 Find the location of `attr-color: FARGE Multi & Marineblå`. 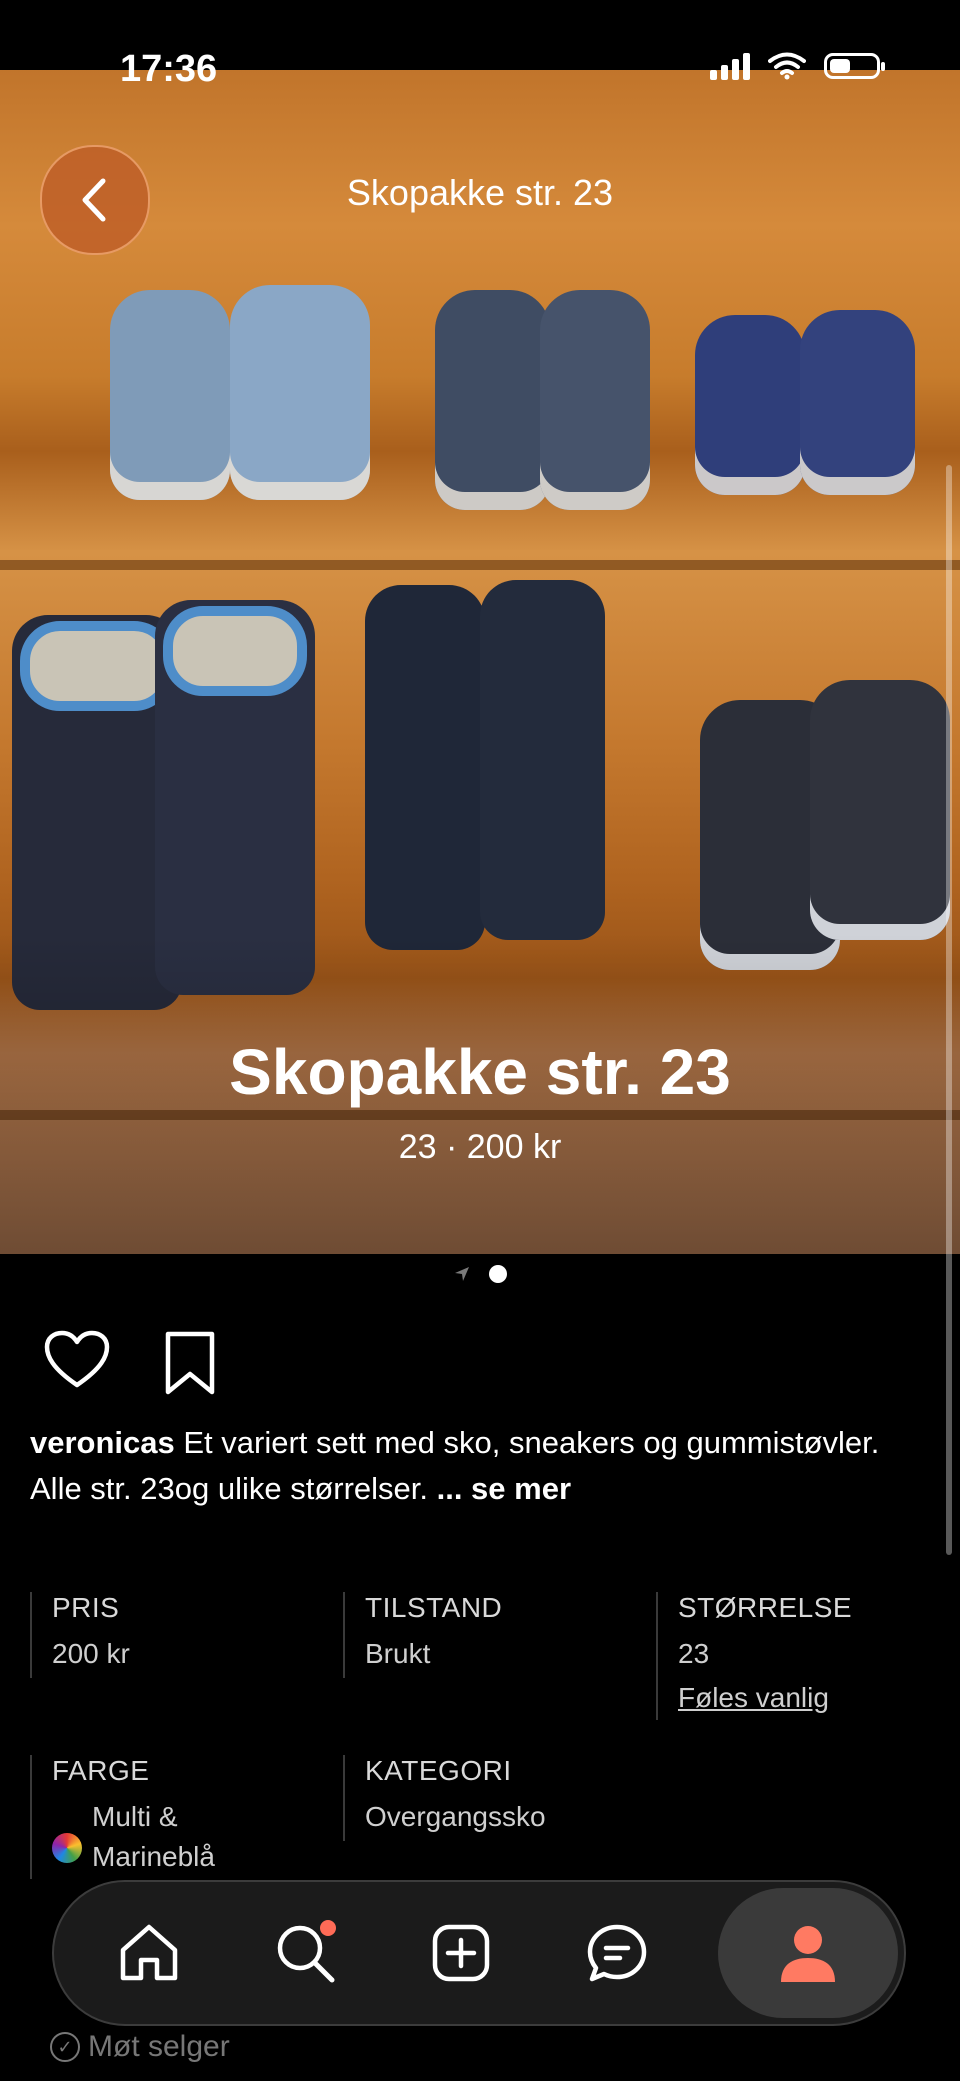

attr-color: FARGE Multi & Marineblå is located at coordinates (176, 1817).